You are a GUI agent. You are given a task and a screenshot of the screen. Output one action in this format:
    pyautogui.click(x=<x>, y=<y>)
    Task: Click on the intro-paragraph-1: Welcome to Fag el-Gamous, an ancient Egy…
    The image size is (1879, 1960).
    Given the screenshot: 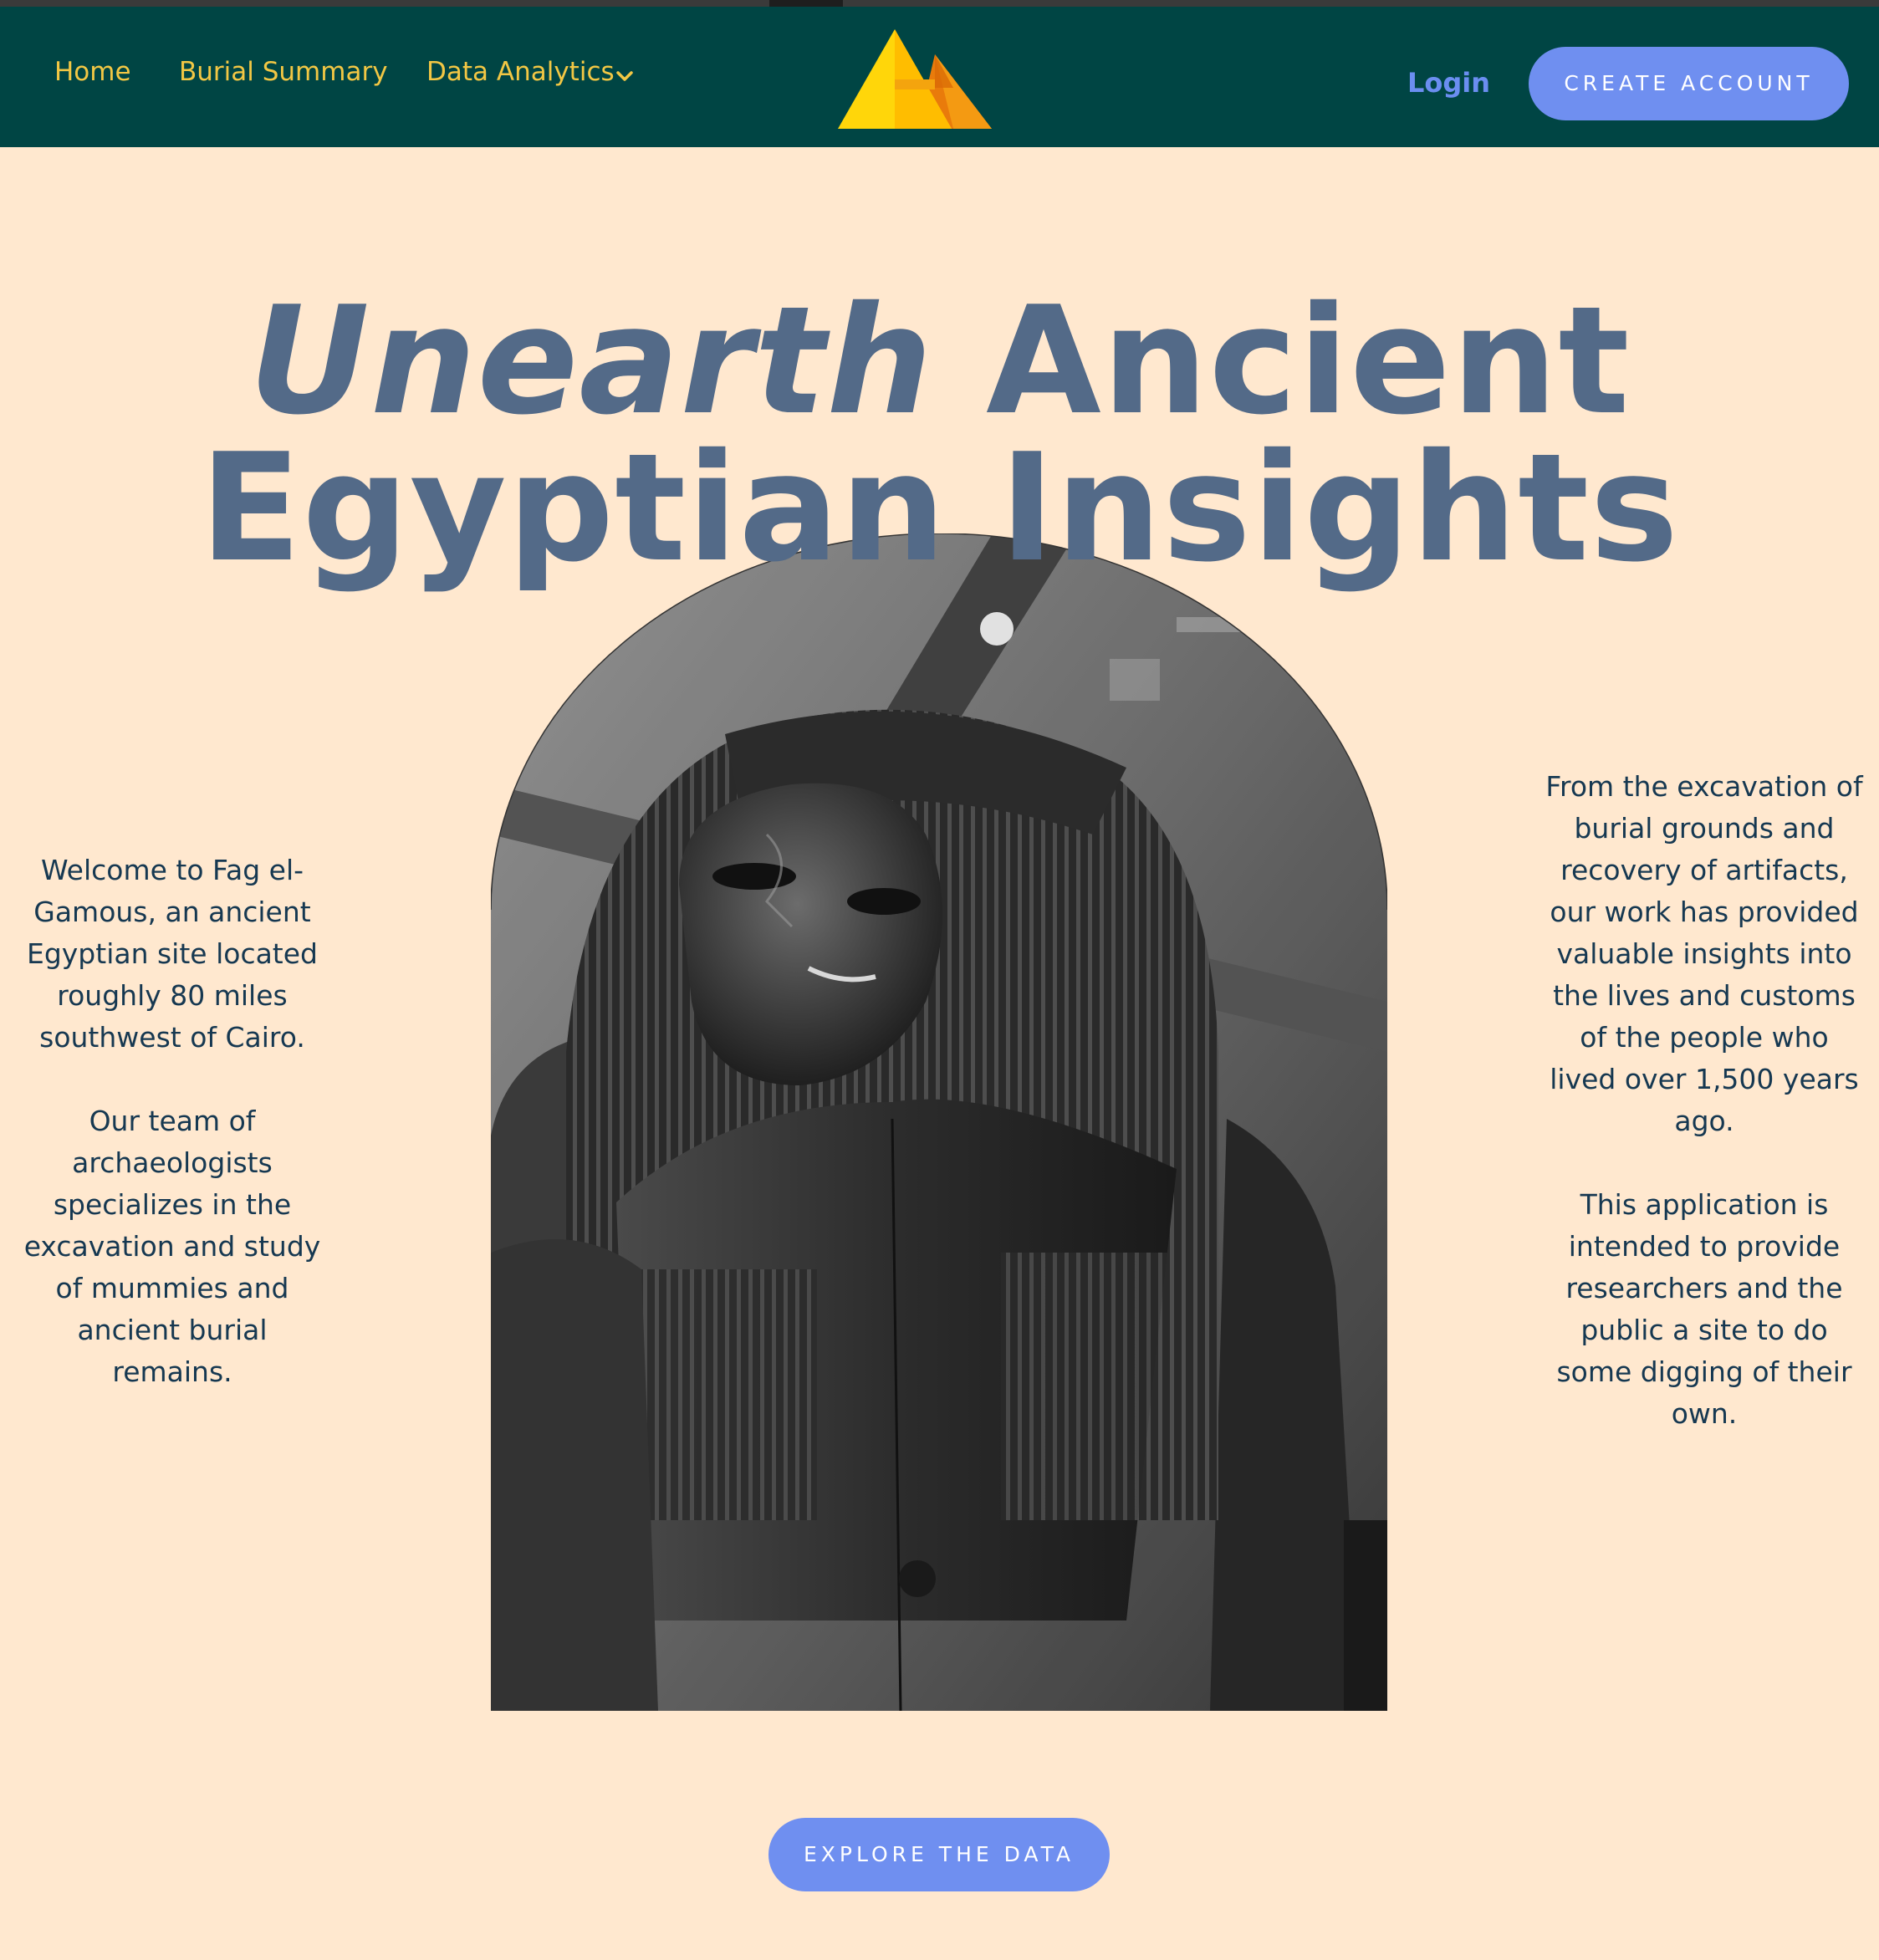 What is the action you would take?
    pyautogui.click(x=172, y=954)
    